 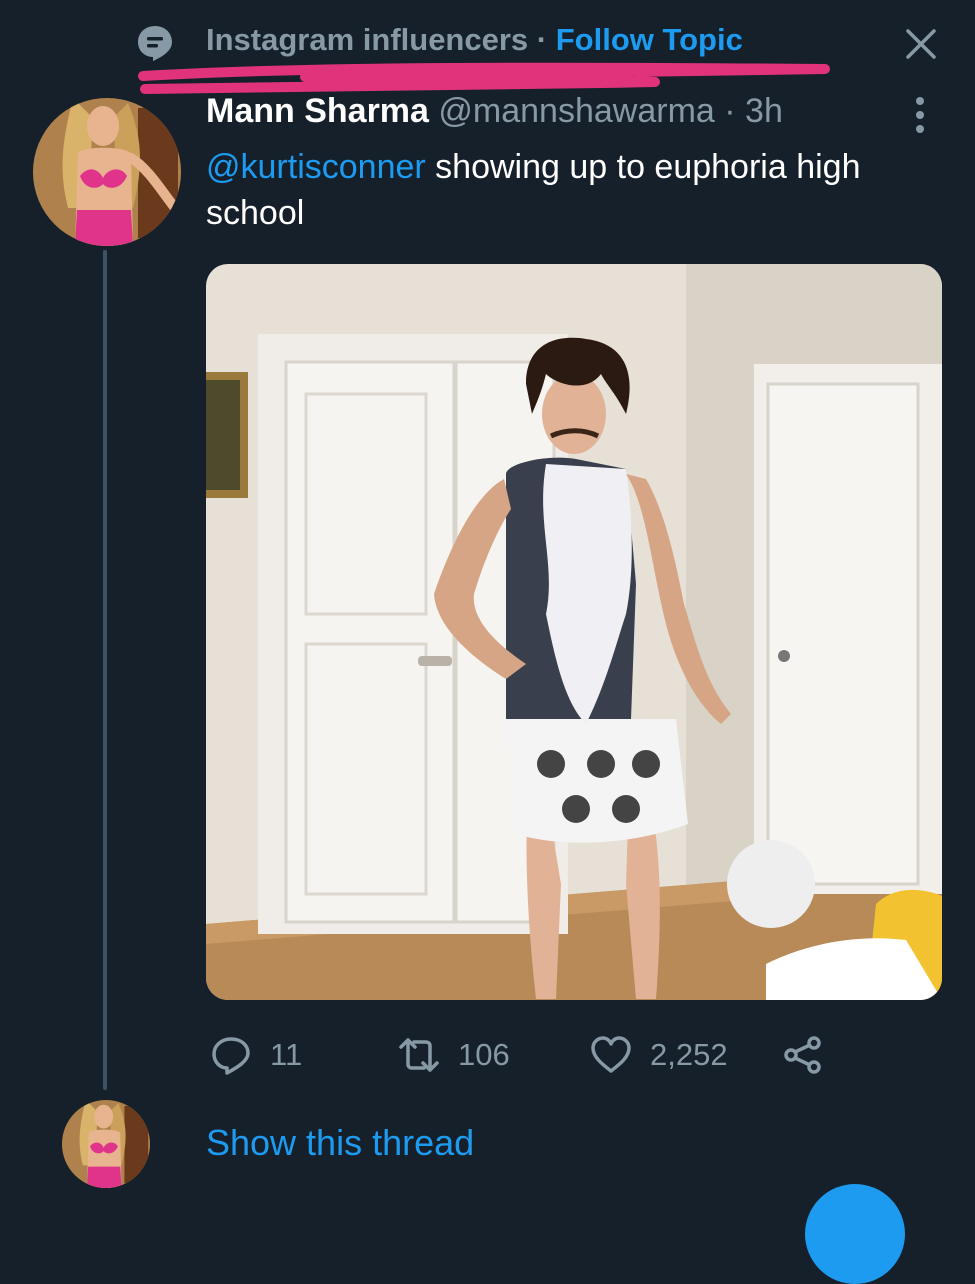 I want to click on mention-link: @kurtisconner, so click(x=316, y=167).